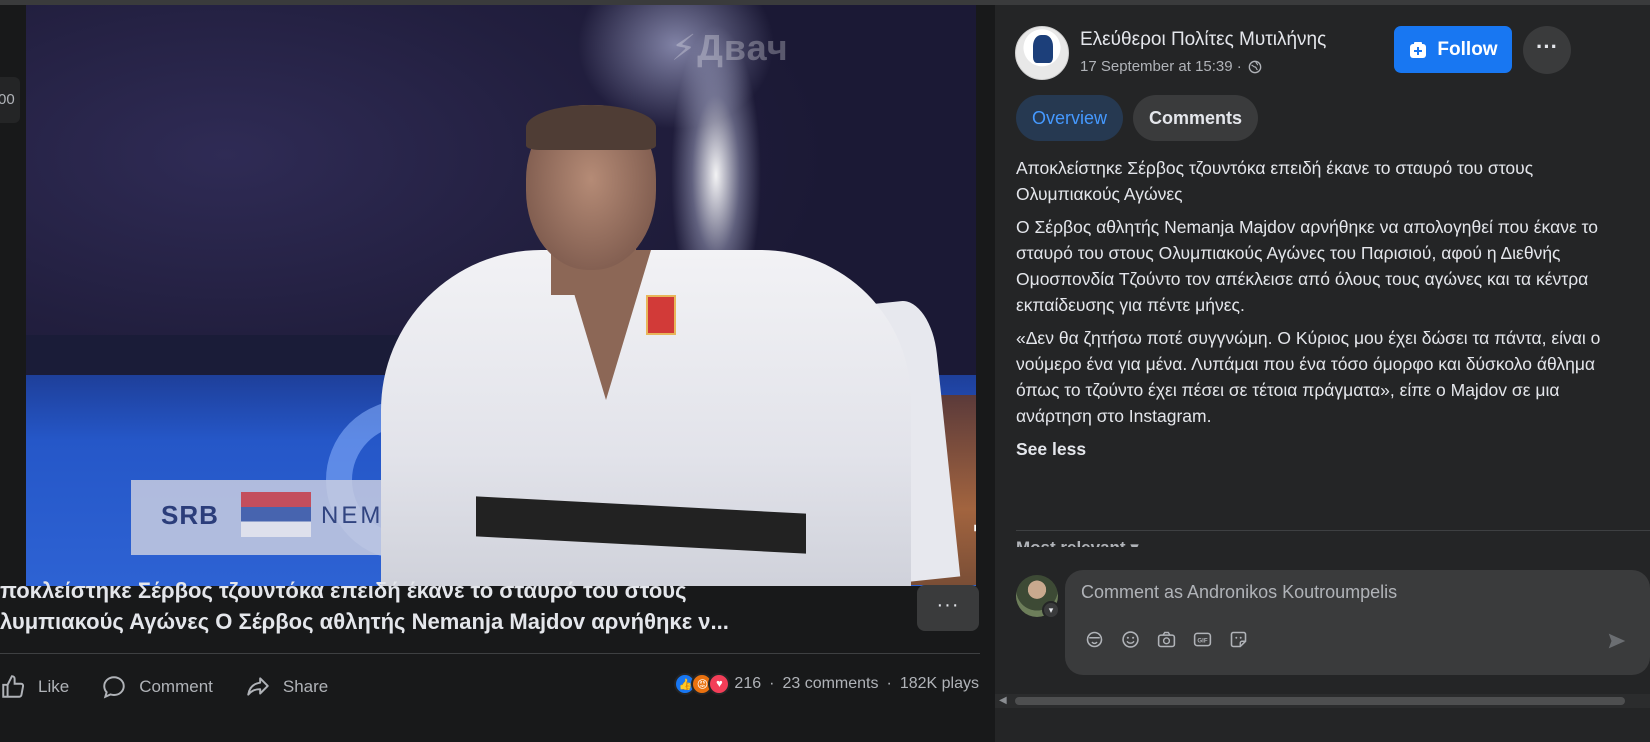 The height and width of the screenshot is (742, 1650). I want to click on globe-icon, so click(1255, 66).